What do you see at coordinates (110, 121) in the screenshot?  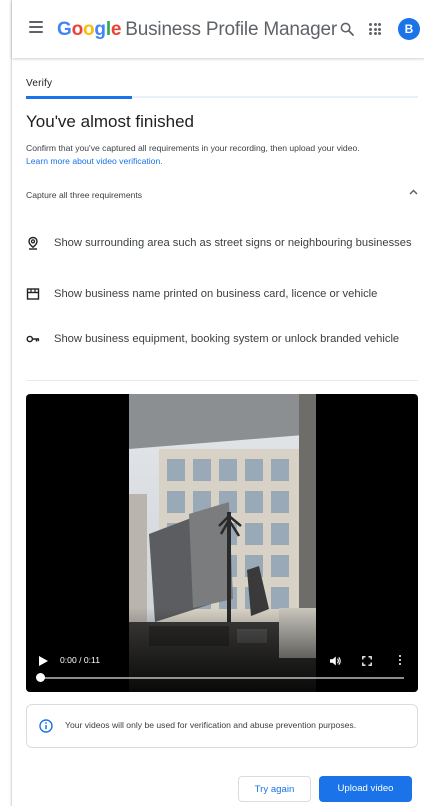 I see `page-title: You've almost finished` at bounding box center [110, 121].